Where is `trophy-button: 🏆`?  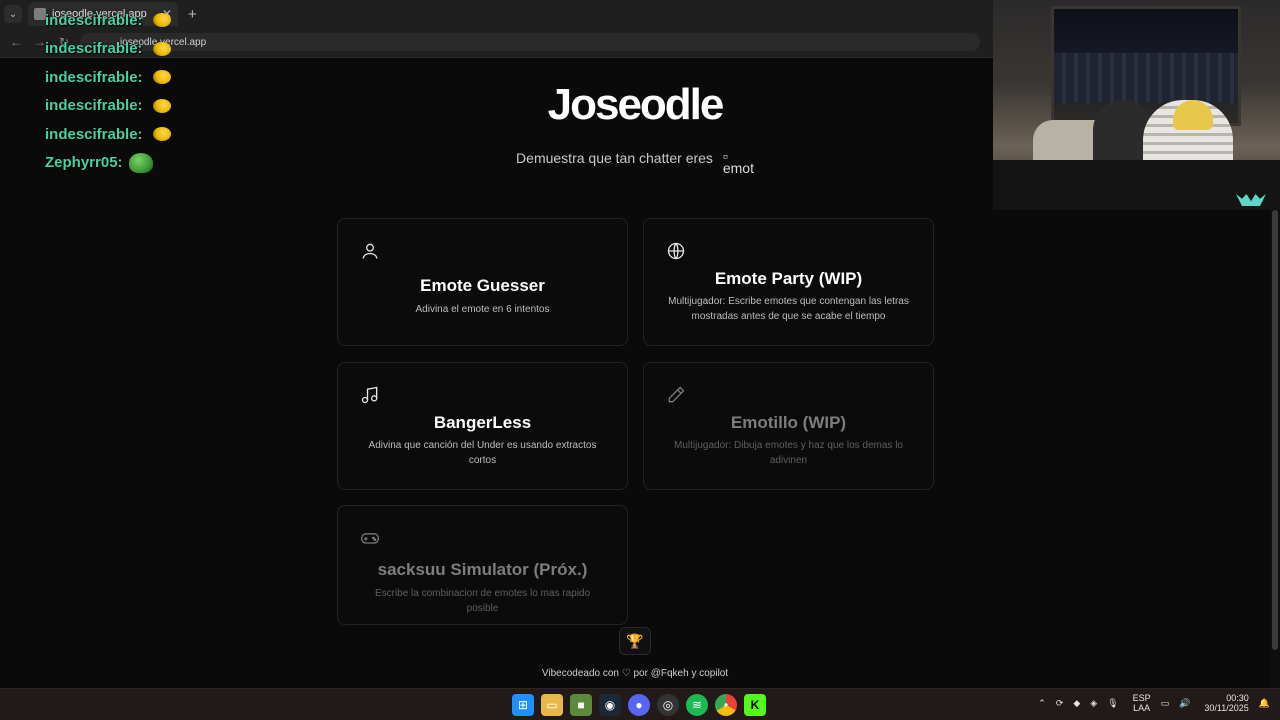
trophy-button: 🏆 is located at coordinates (635, 641).